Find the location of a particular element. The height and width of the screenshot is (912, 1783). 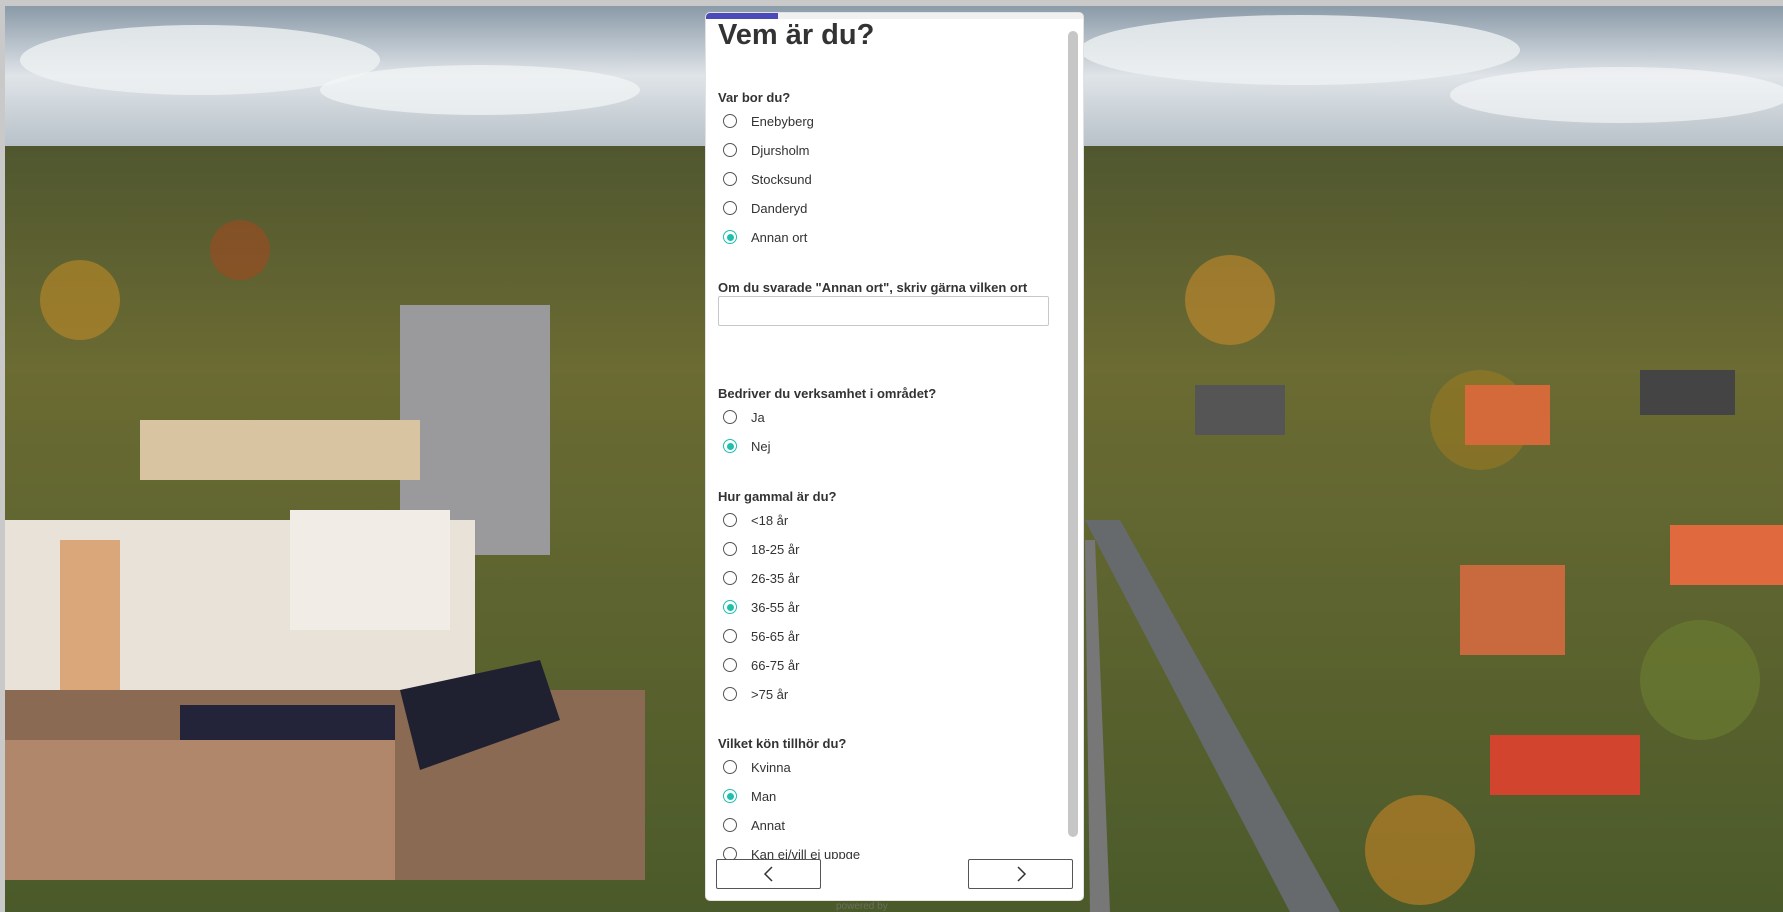

option-age-56-65: 56-65 år is located at coordinates (761, 636).